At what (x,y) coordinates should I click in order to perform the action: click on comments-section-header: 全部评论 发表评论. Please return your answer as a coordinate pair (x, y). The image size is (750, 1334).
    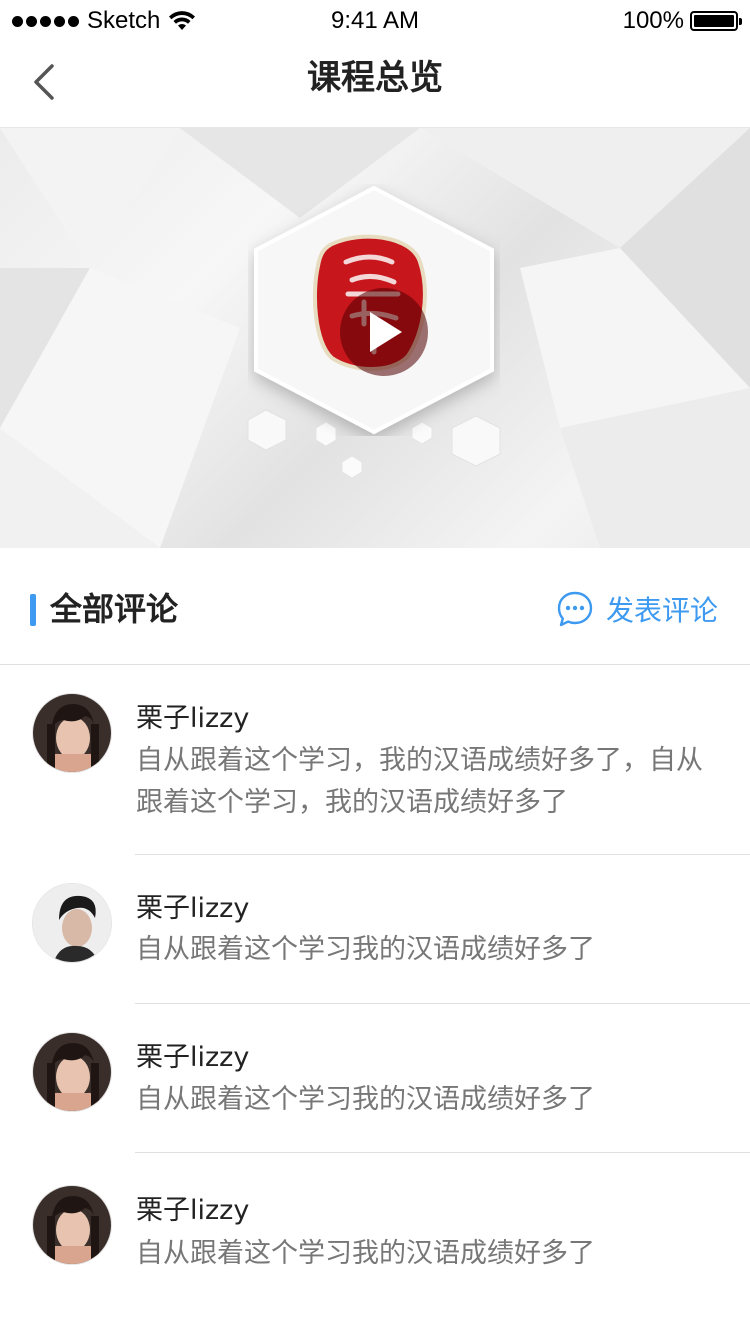
    Looking at the image, I should click on (375, 606).